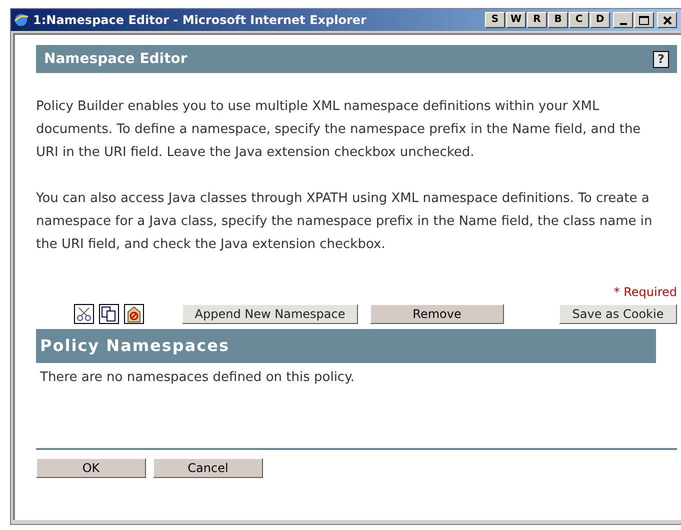 Image resolution: width=681 pixels, height=530 pixels. Describe the element at coordinates (91, 468) in the screenshot. I see `dialog-button: OK` at that location.